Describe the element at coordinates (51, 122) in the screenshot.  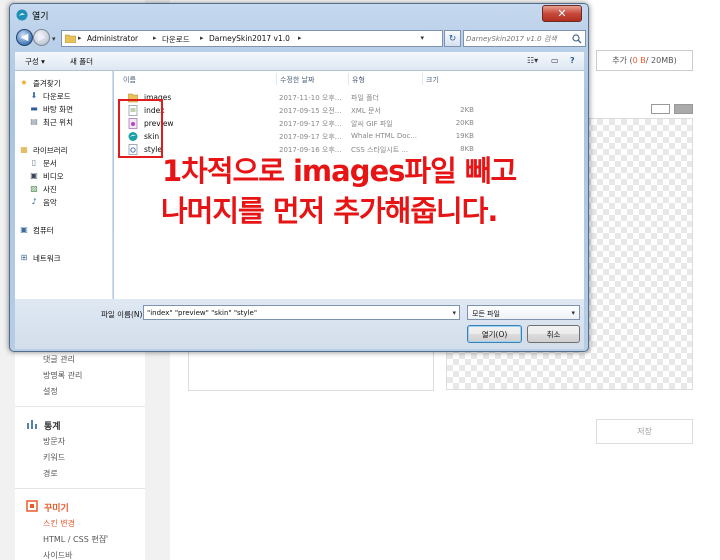
I see `nav-item-recent-places: ▤ 최근 위치` at that location.